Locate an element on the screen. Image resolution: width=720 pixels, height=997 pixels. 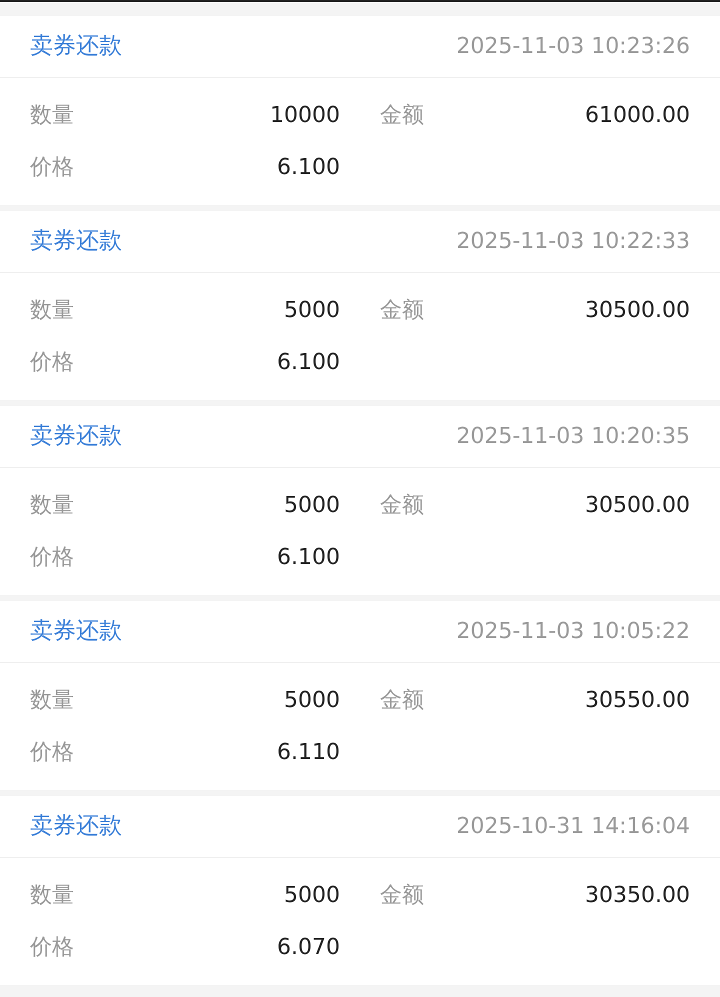
quantity-value: 10000 is located at coordinates (305, 116).